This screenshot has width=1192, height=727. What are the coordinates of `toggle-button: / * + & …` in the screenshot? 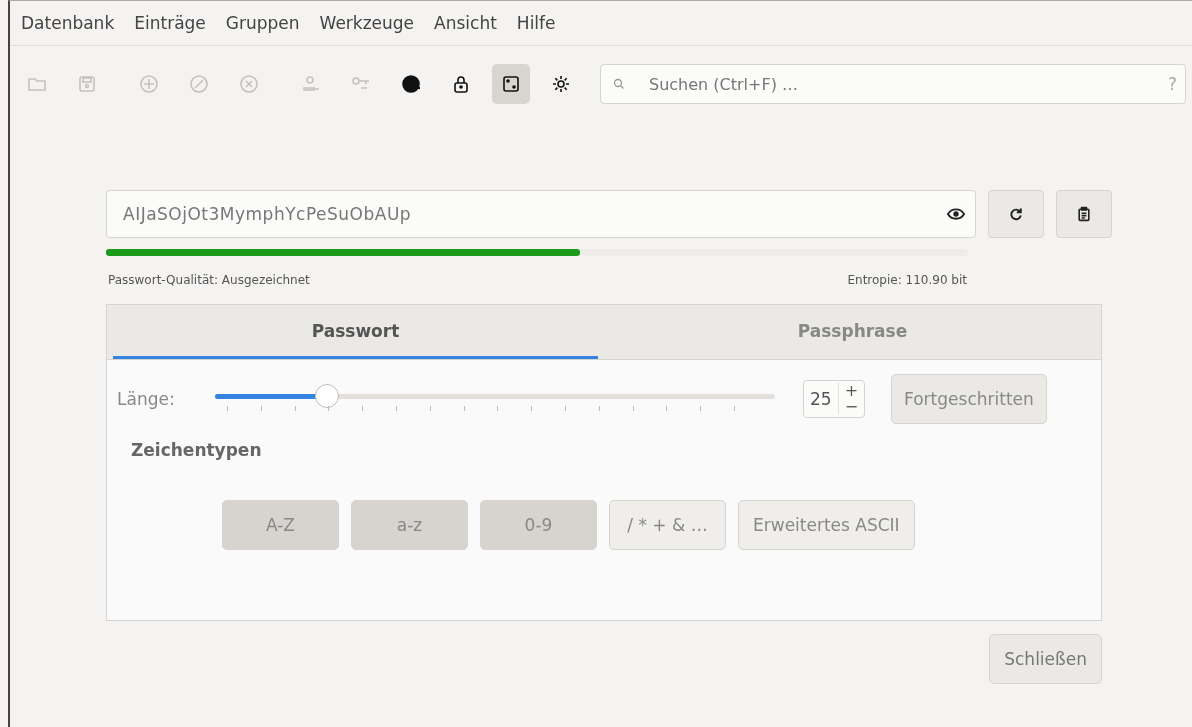 It's located at (667, 525).